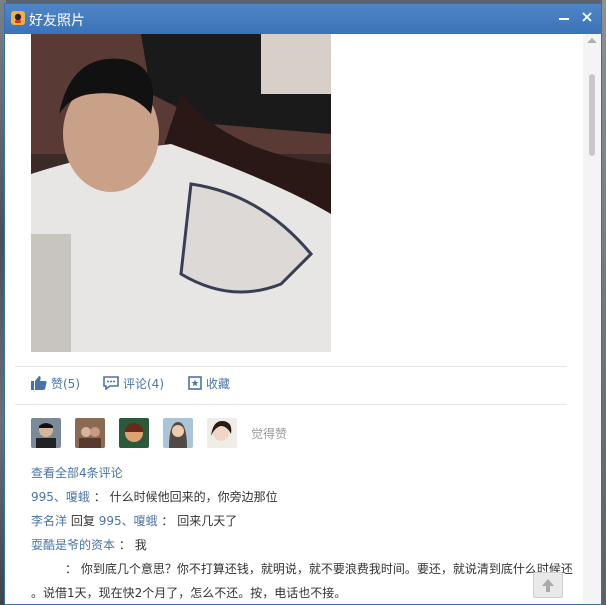 The height and width of the screenshot is (605, 606). I want to click on comment-author: 995、嗄蛾, so click(60, 497).